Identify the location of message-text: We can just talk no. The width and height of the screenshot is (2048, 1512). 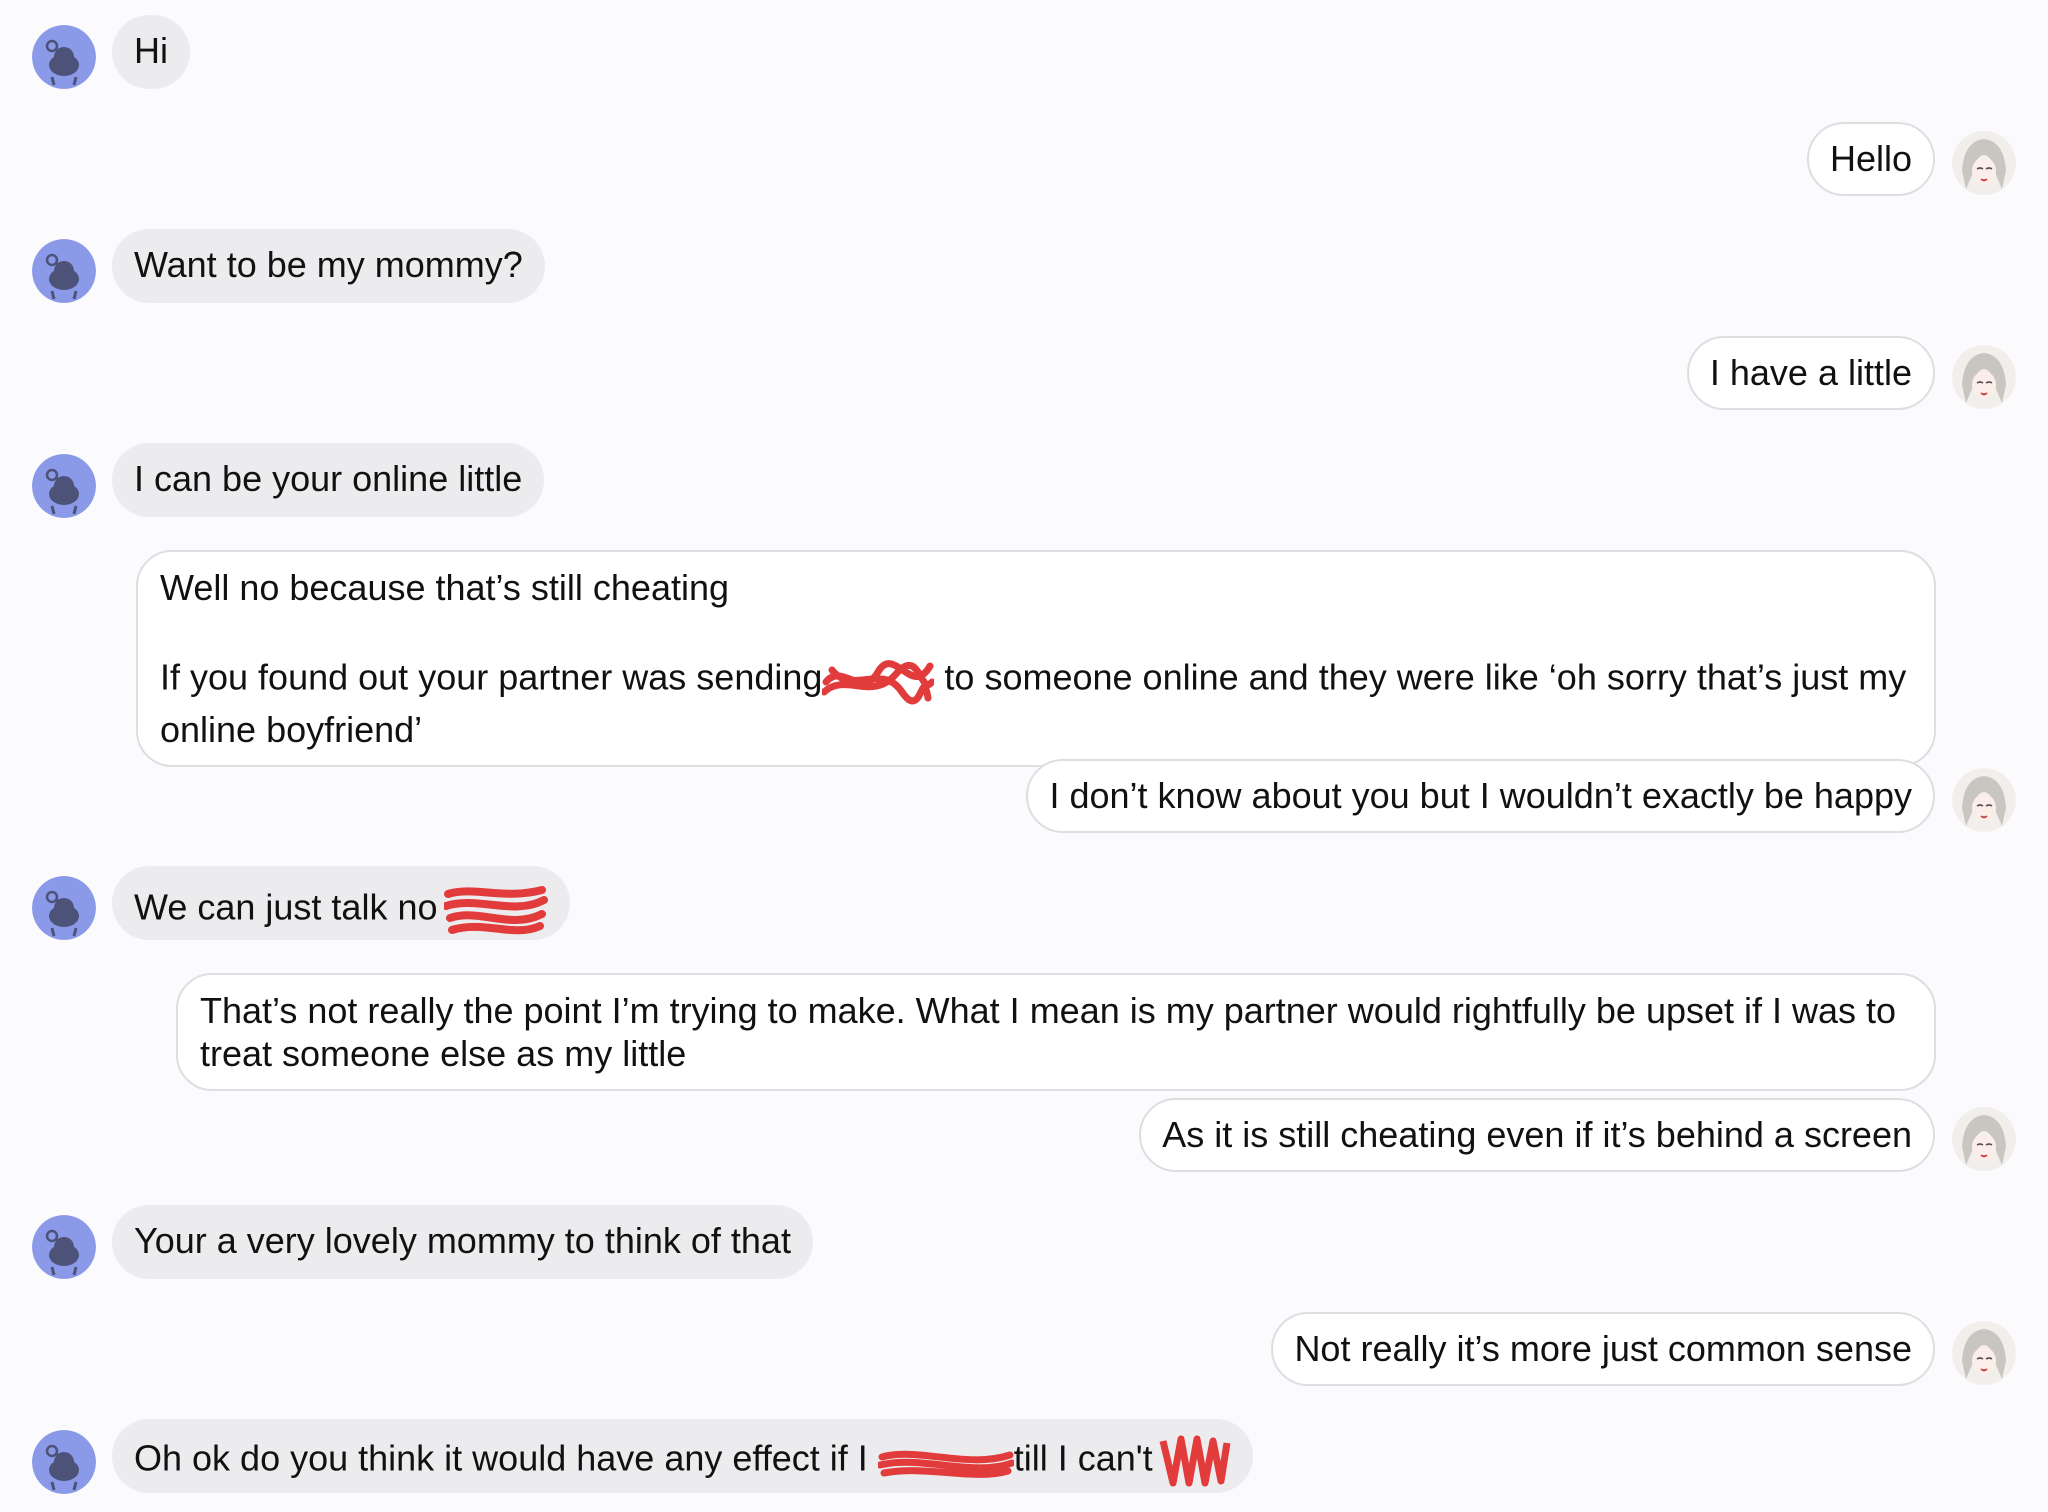
(286, 907).